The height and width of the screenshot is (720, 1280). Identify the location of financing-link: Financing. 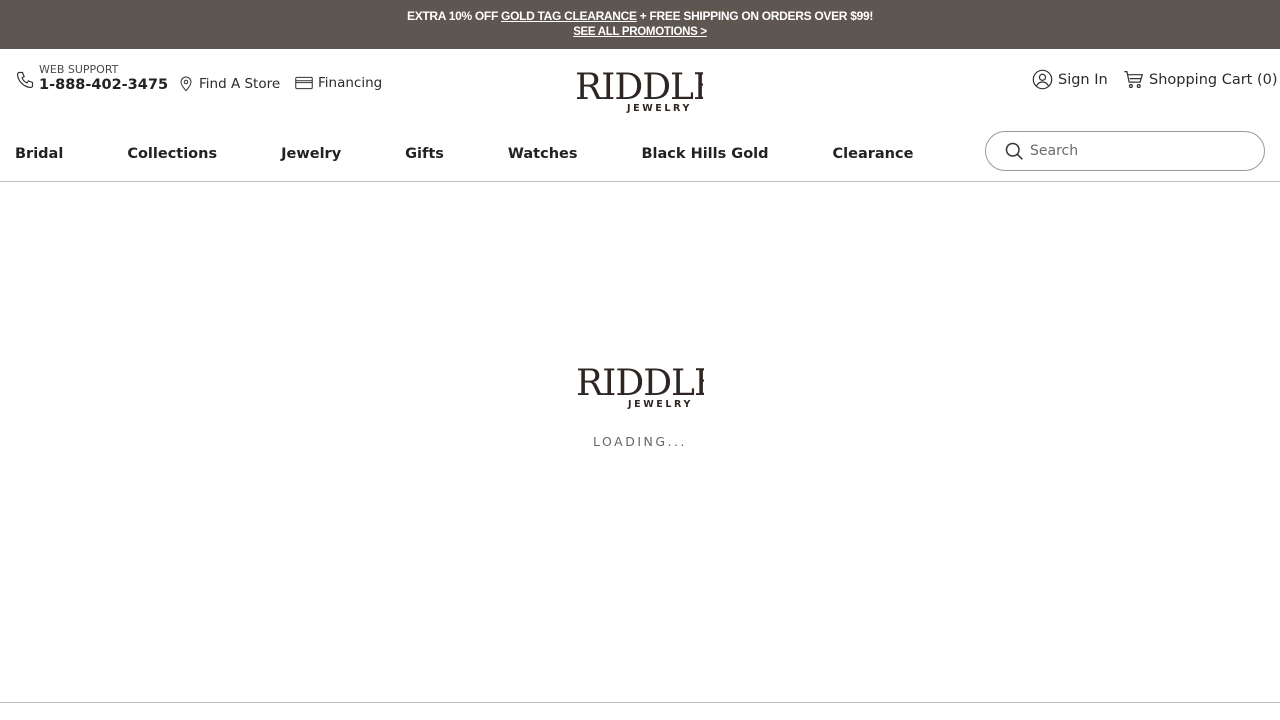
(338, 83).